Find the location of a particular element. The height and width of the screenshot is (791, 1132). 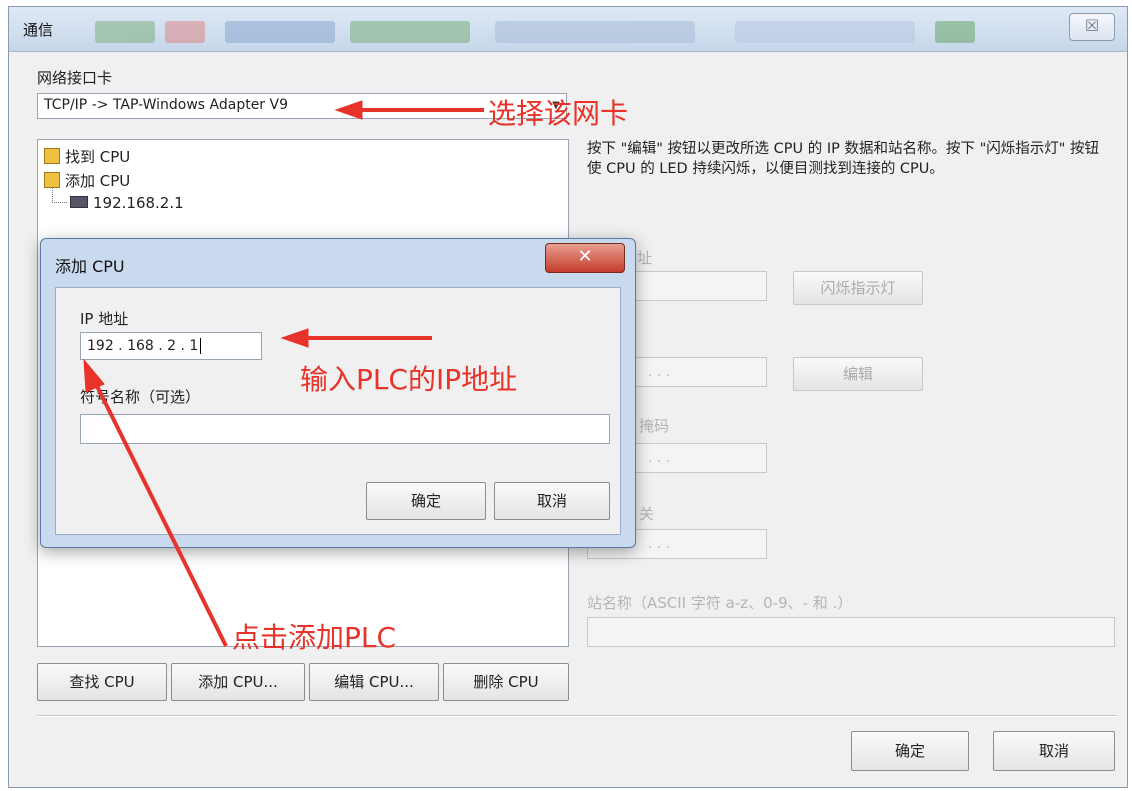

arrow-click-add is located at coordinates (159, 511).